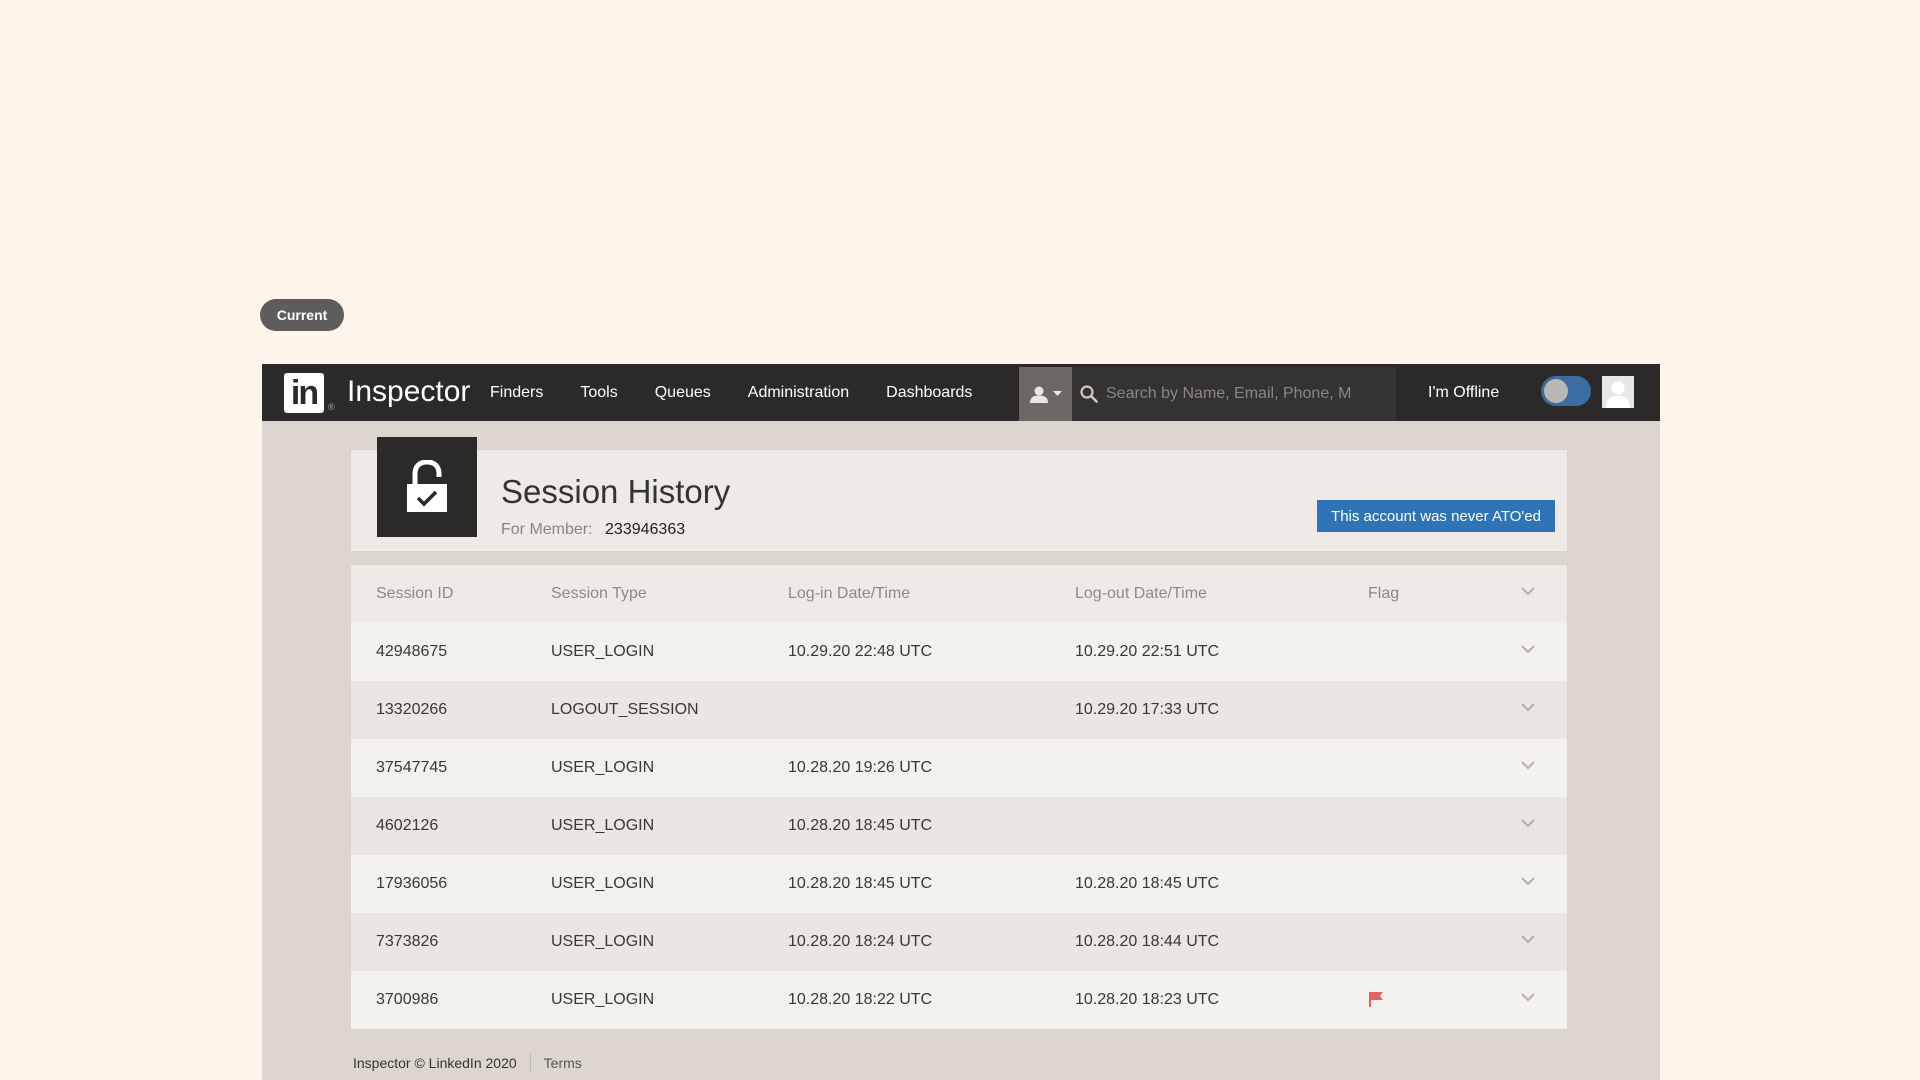 Image resolution: width=1920 pixels, height=1080 pixels. What do you see at coordinates (683, 393) in the screenshot?
I see `nav-item-queues: Queues` at bounding box center [683, 393].